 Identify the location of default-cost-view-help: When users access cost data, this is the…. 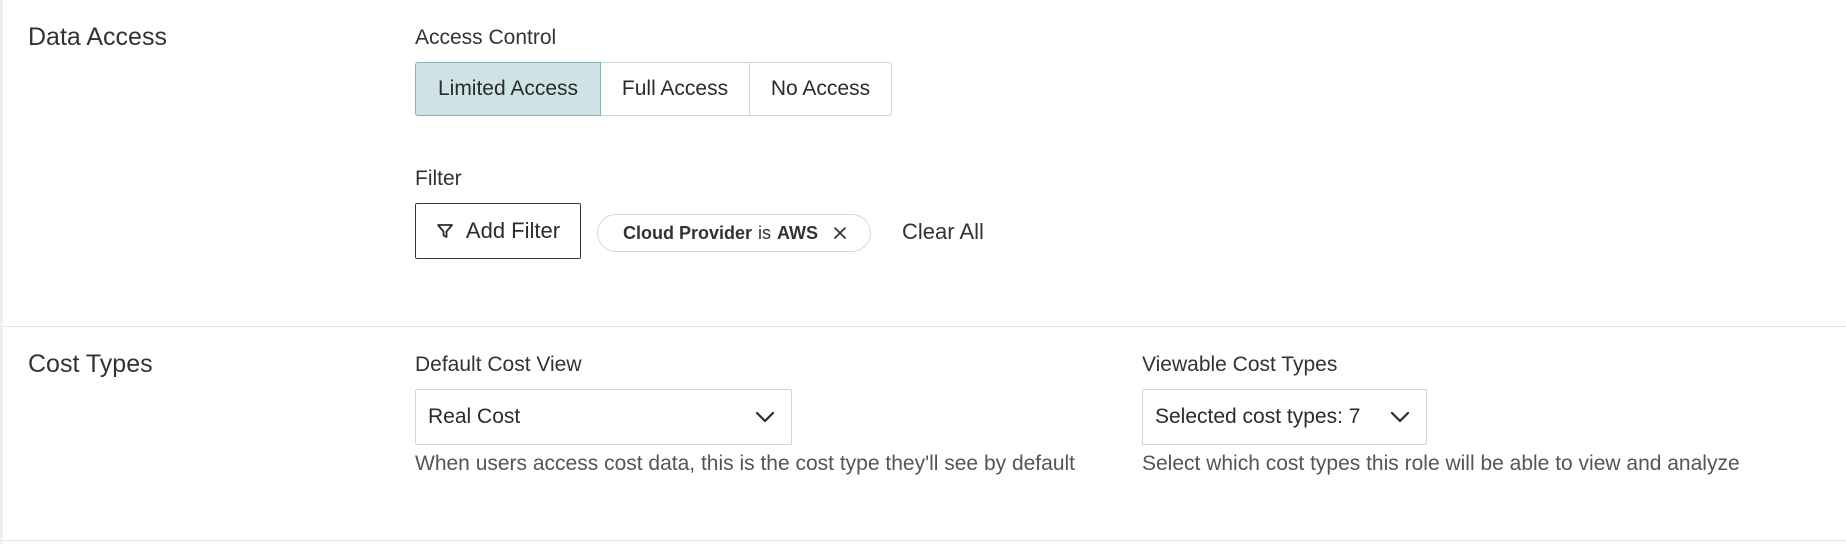
(745, 463).